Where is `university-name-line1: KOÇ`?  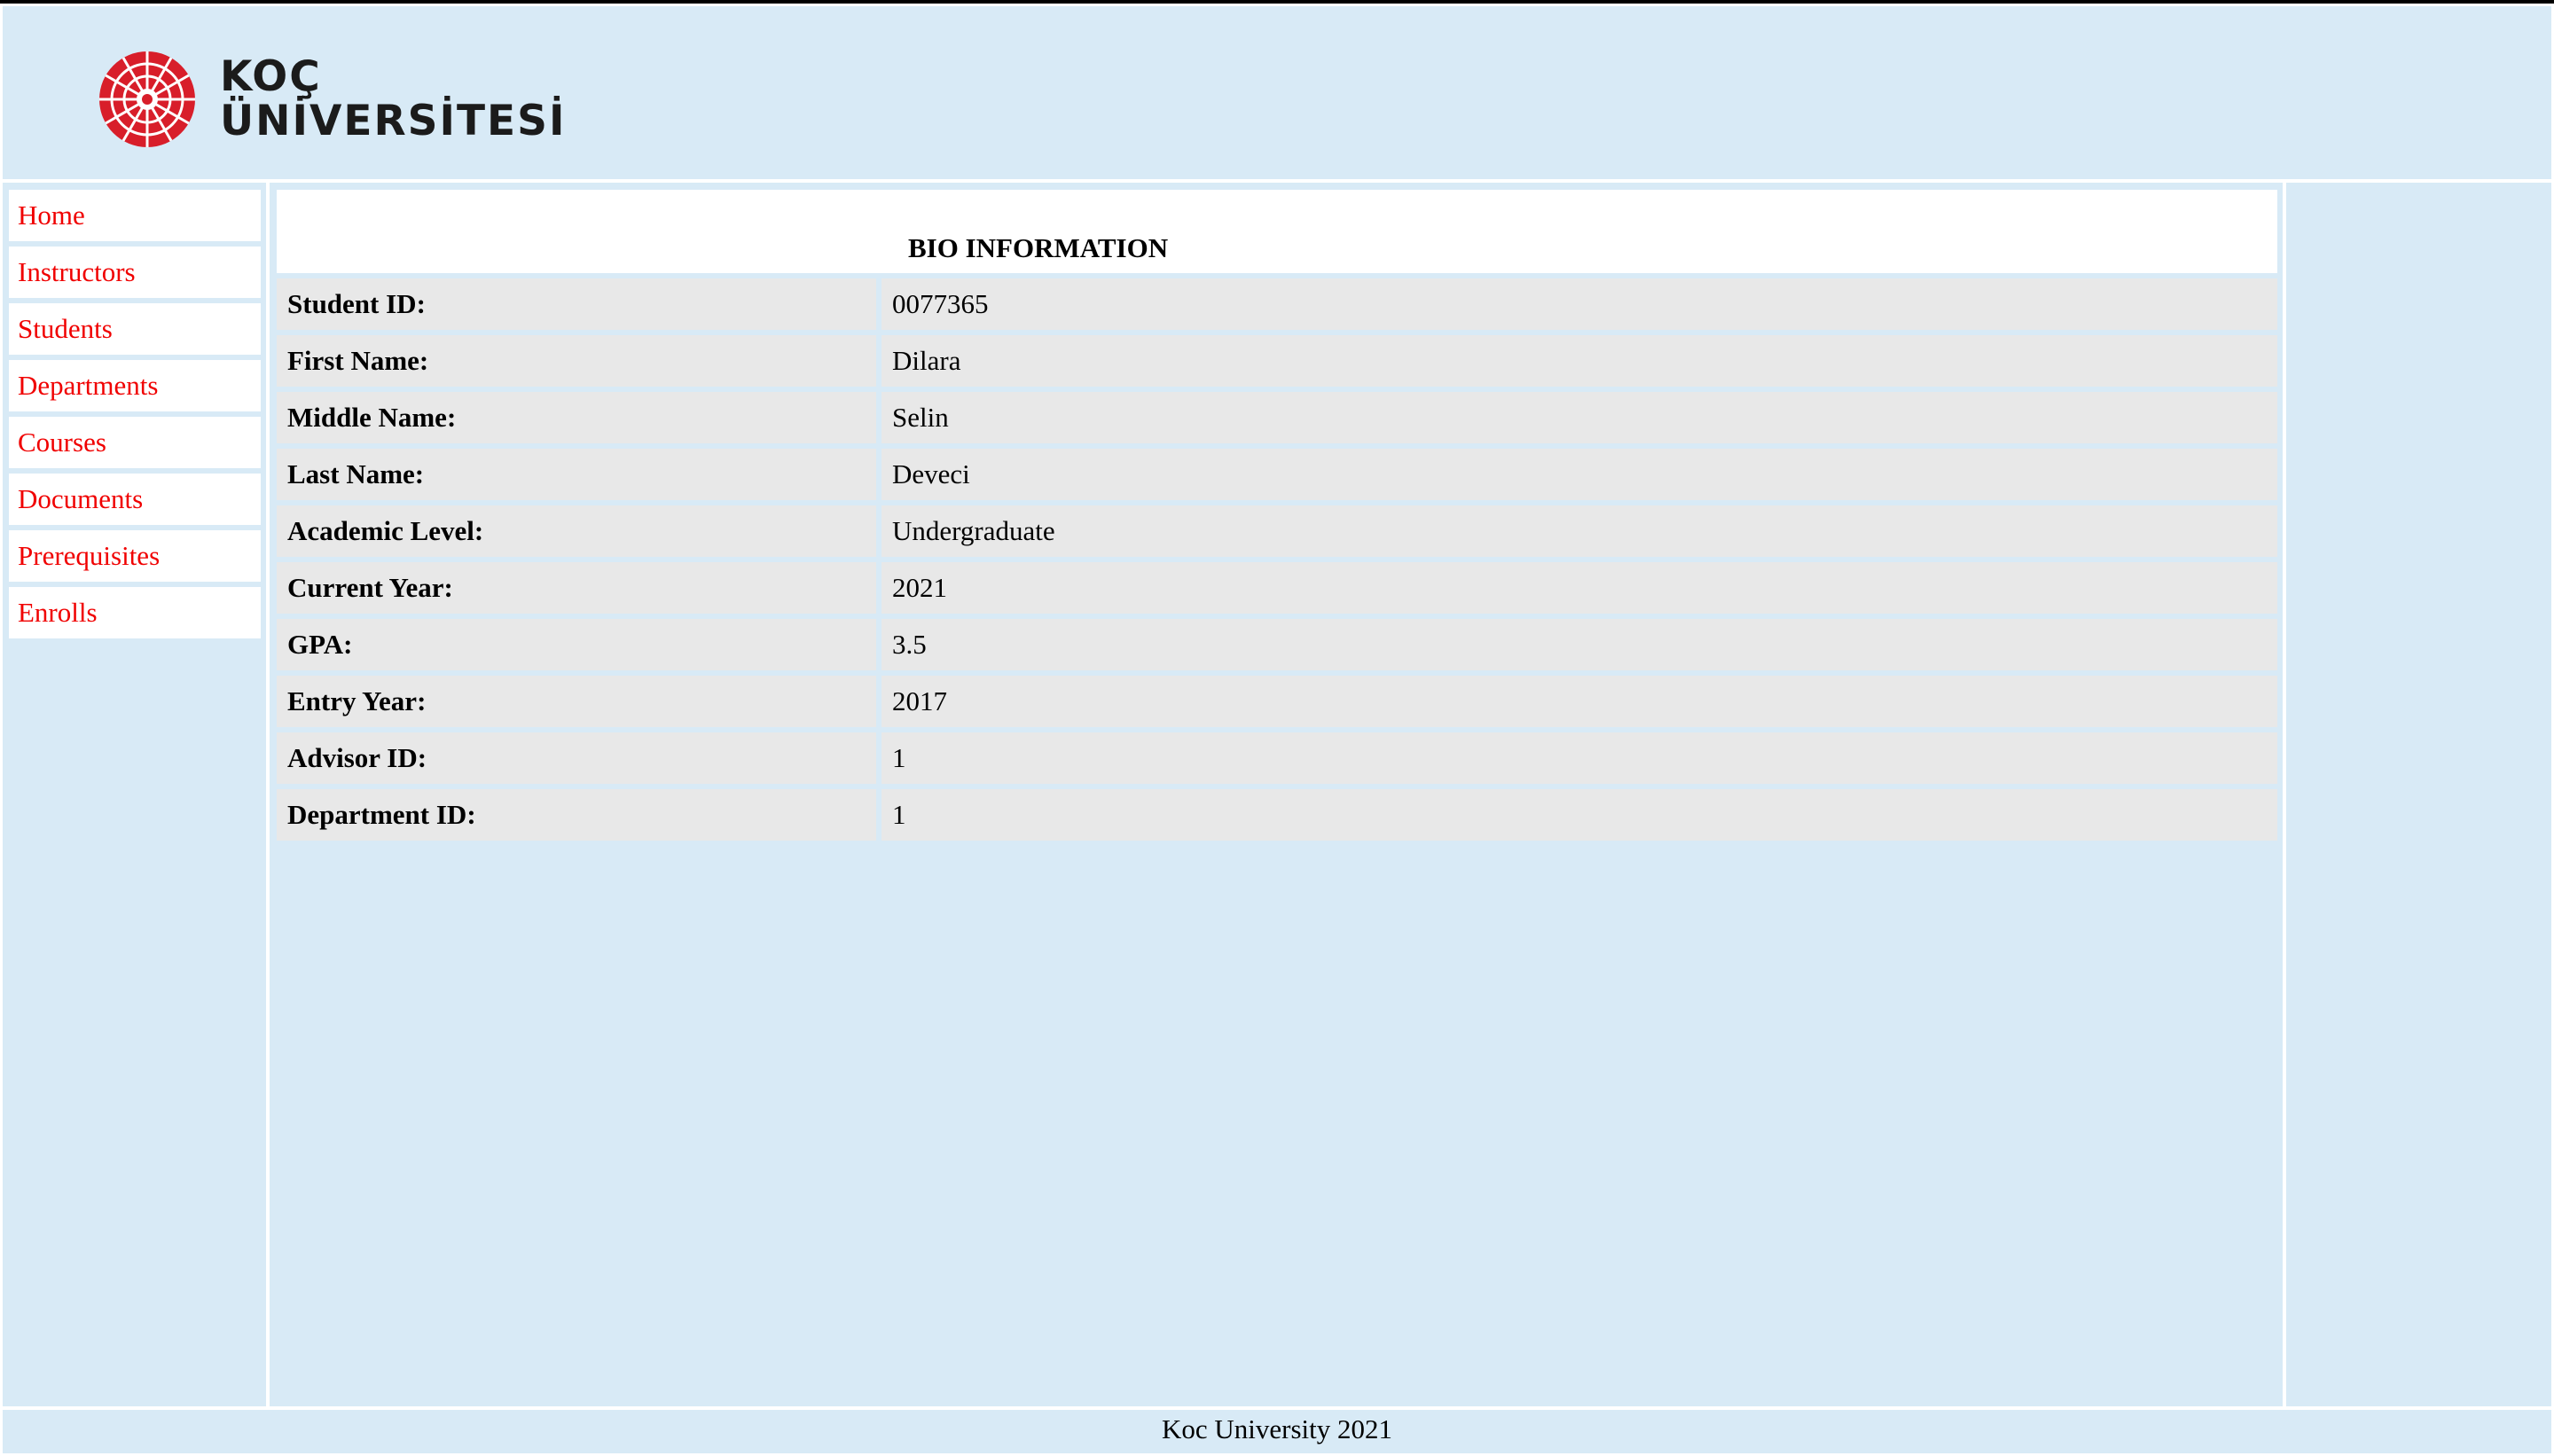
university-name-line1: KOÇ is located at coordinates (271, 76).